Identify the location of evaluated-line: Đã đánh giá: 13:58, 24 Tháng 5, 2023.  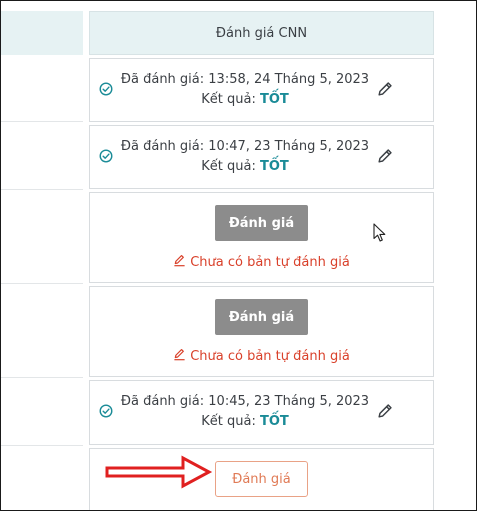
(245, 79).